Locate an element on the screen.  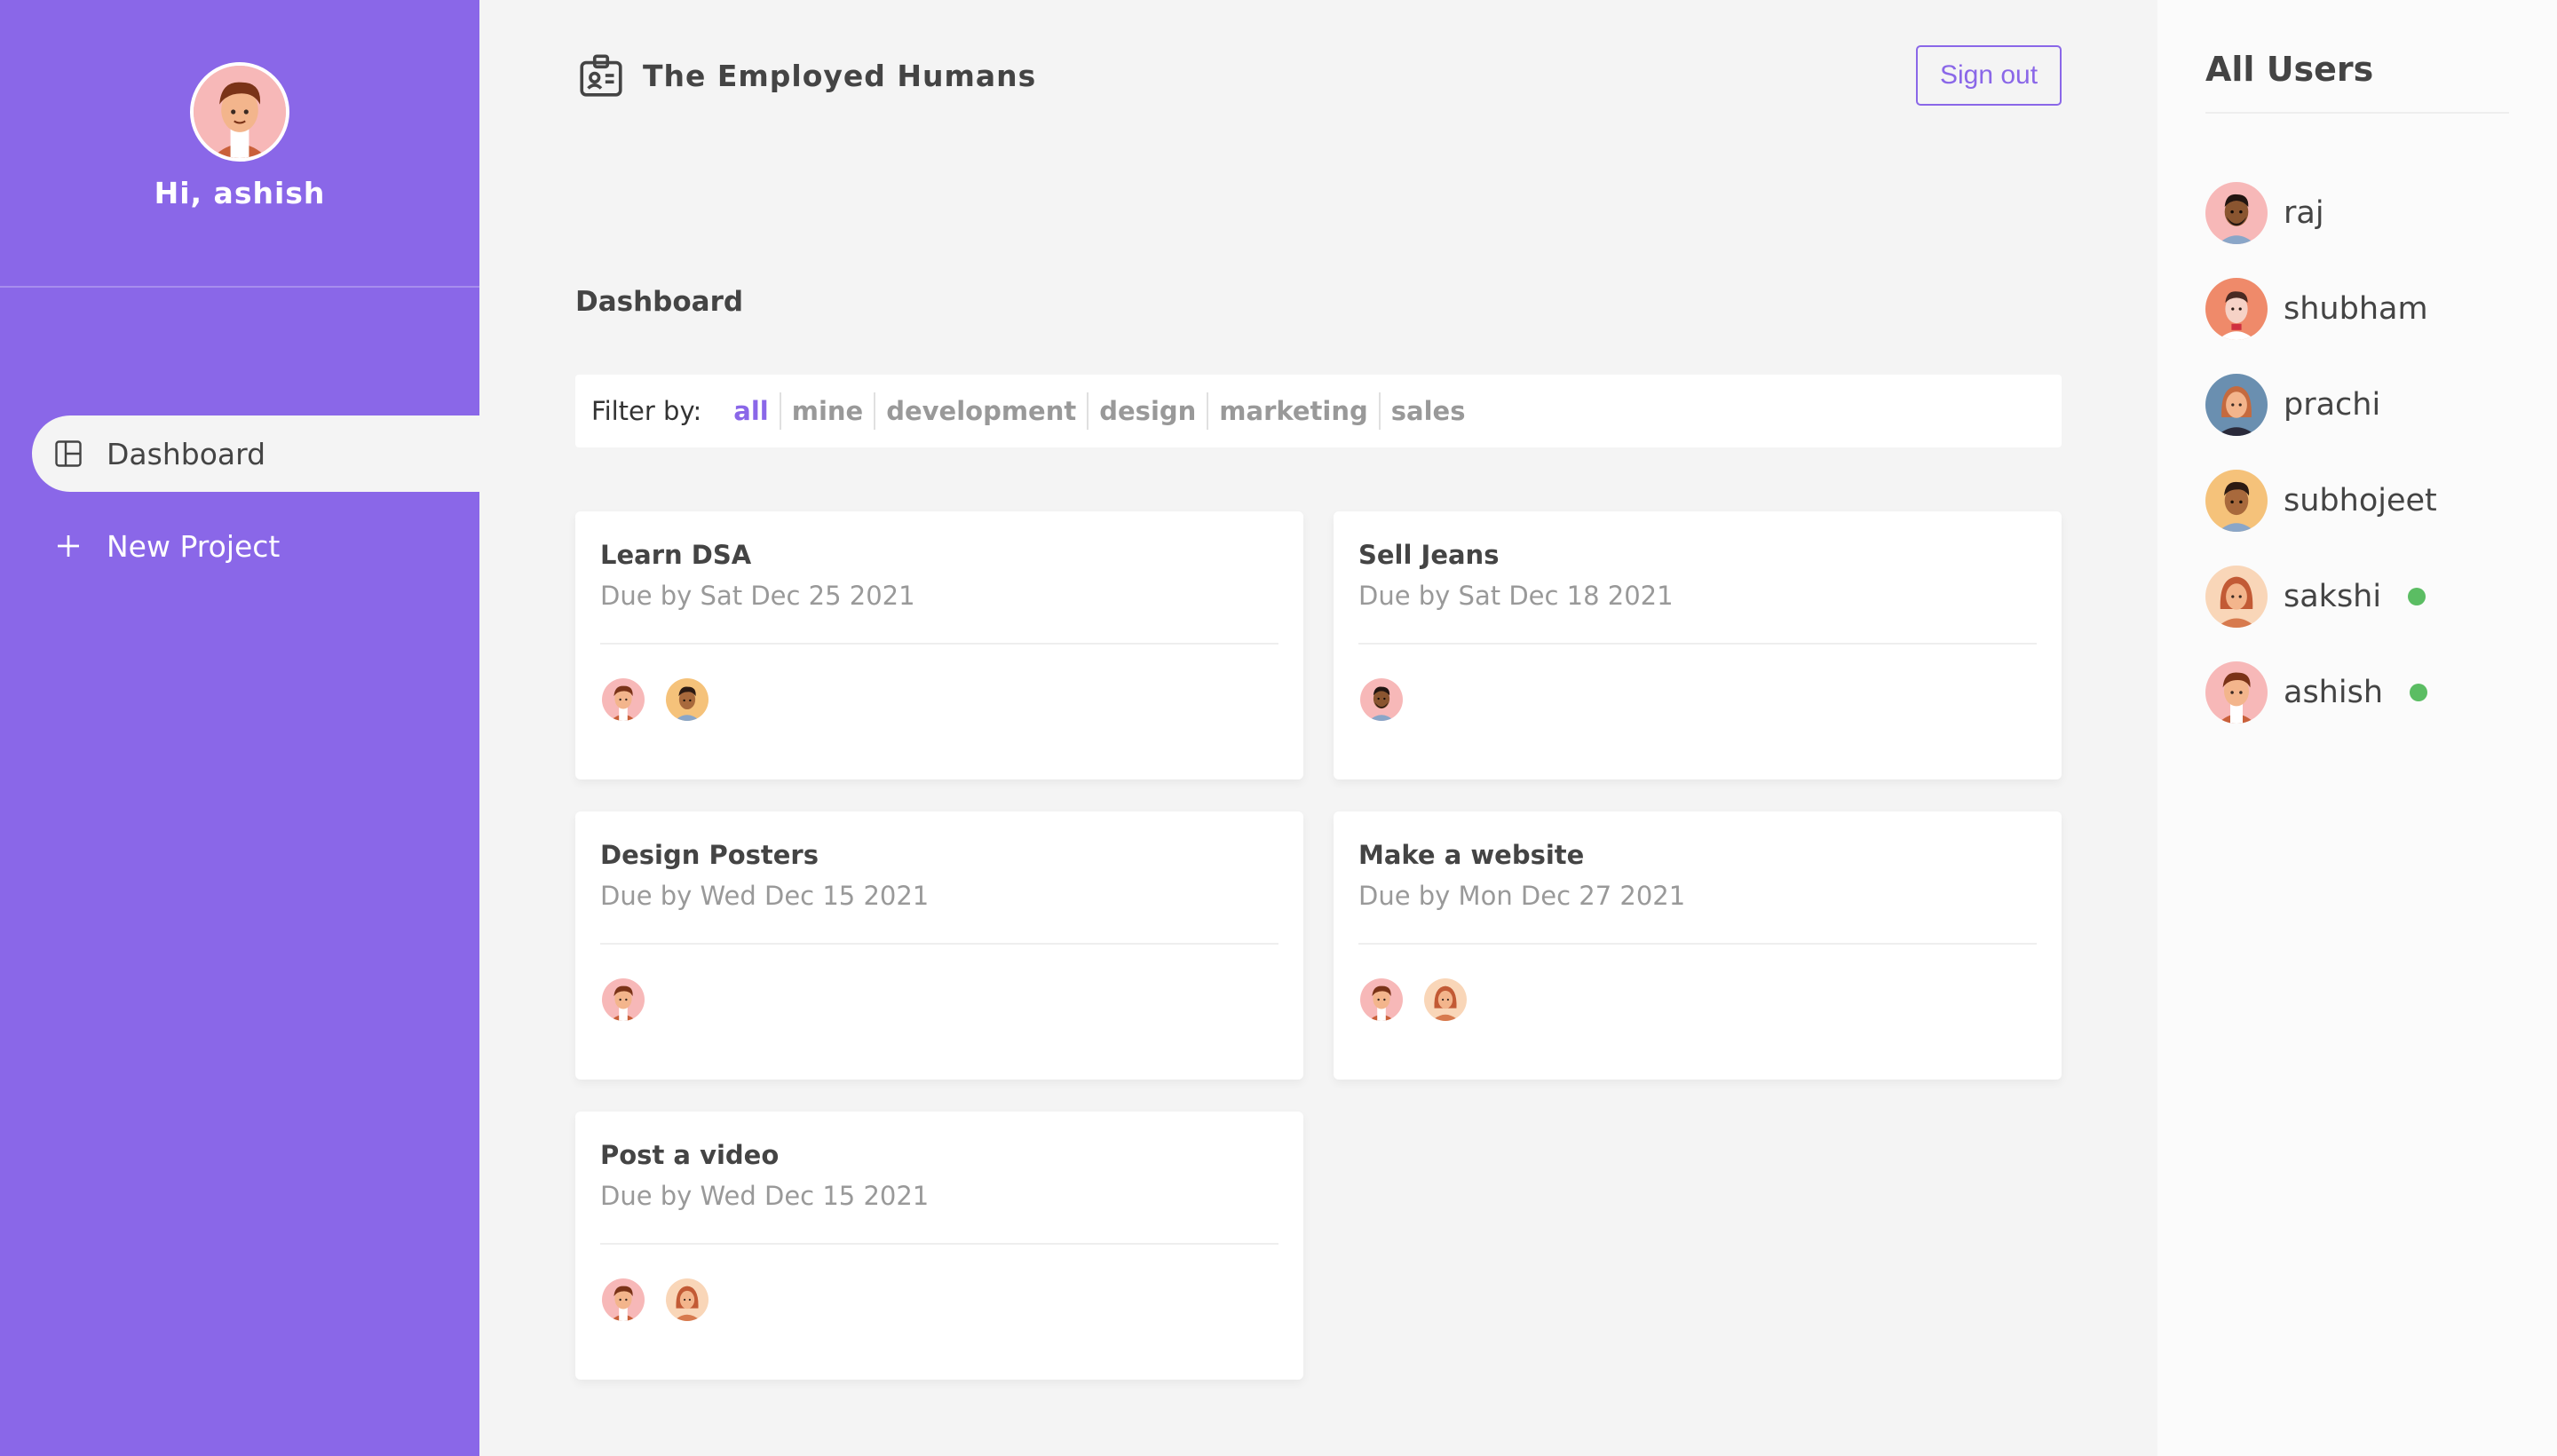
project-card: Post a video Due by Wed Dec 15 2021 is located at coordinates (939, 1246).